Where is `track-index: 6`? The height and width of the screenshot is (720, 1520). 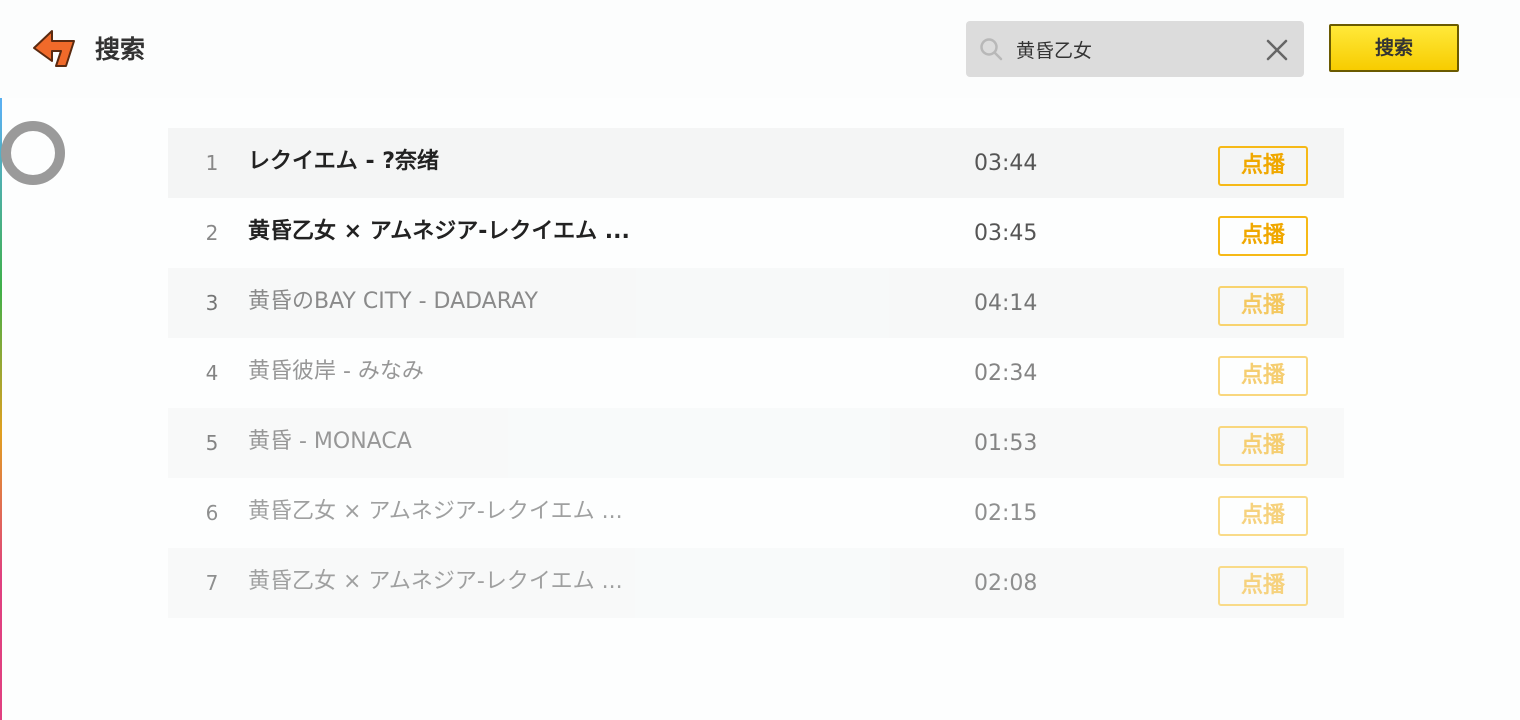
track-index: 6 is located at coordinates (212, 513).